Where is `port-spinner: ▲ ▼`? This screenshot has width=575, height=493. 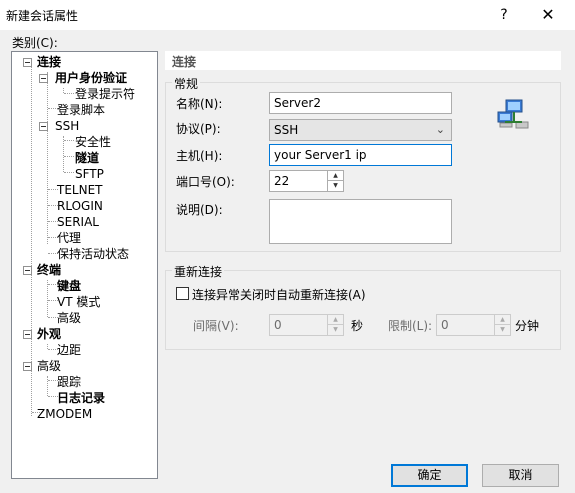
port-spinner: ▲ ▼ is located at coordinates (335, 181).